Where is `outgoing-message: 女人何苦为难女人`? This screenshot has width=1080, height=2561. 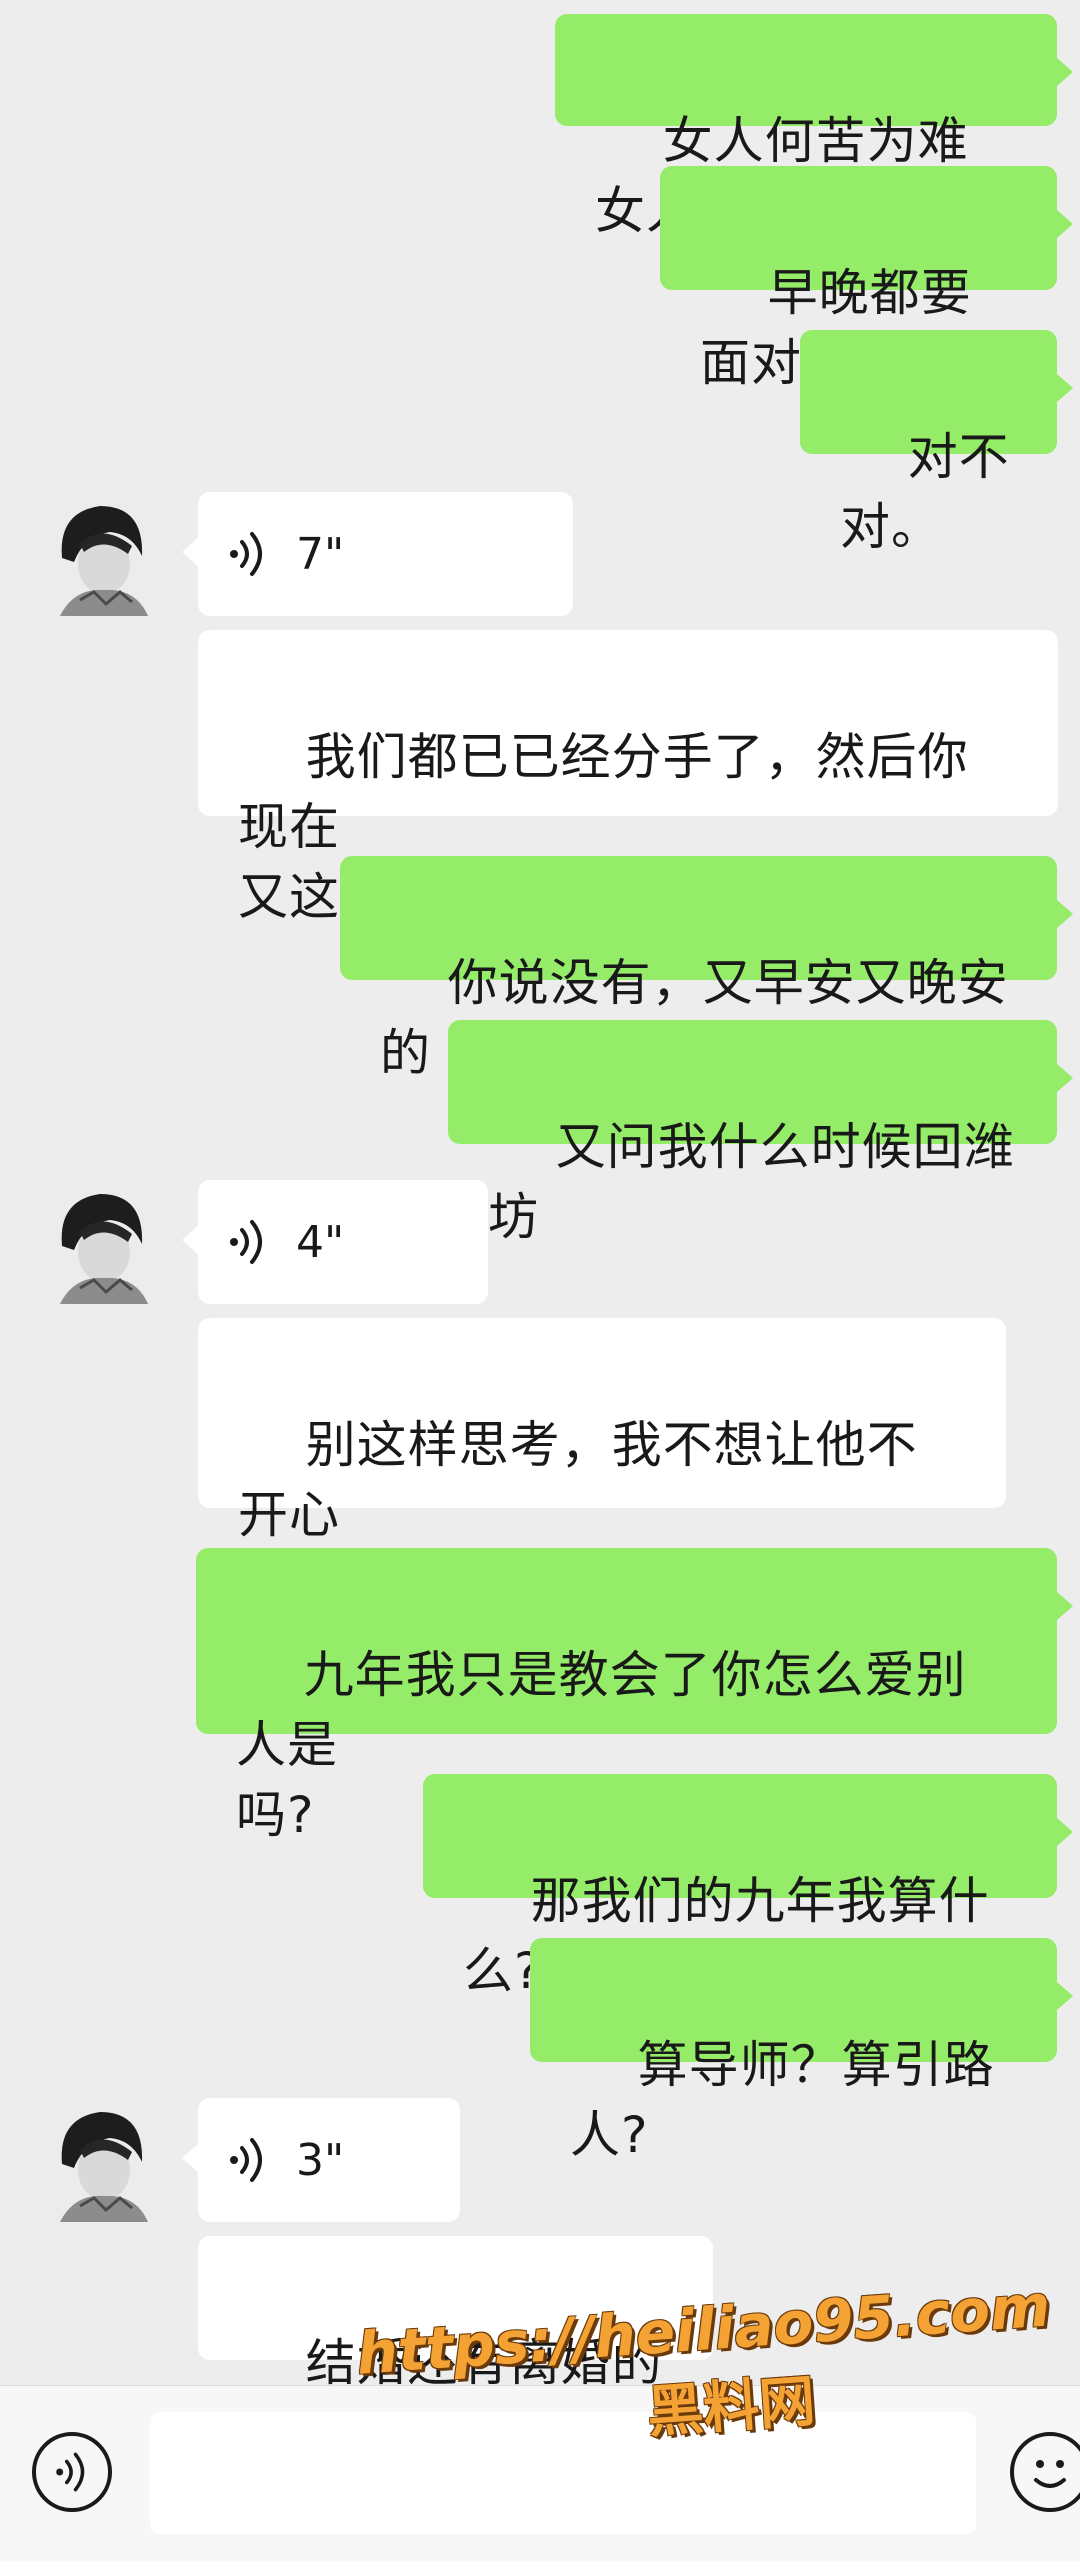
outgoing-message: 女人何苦为难女人 is located at coordinates (814, 127).